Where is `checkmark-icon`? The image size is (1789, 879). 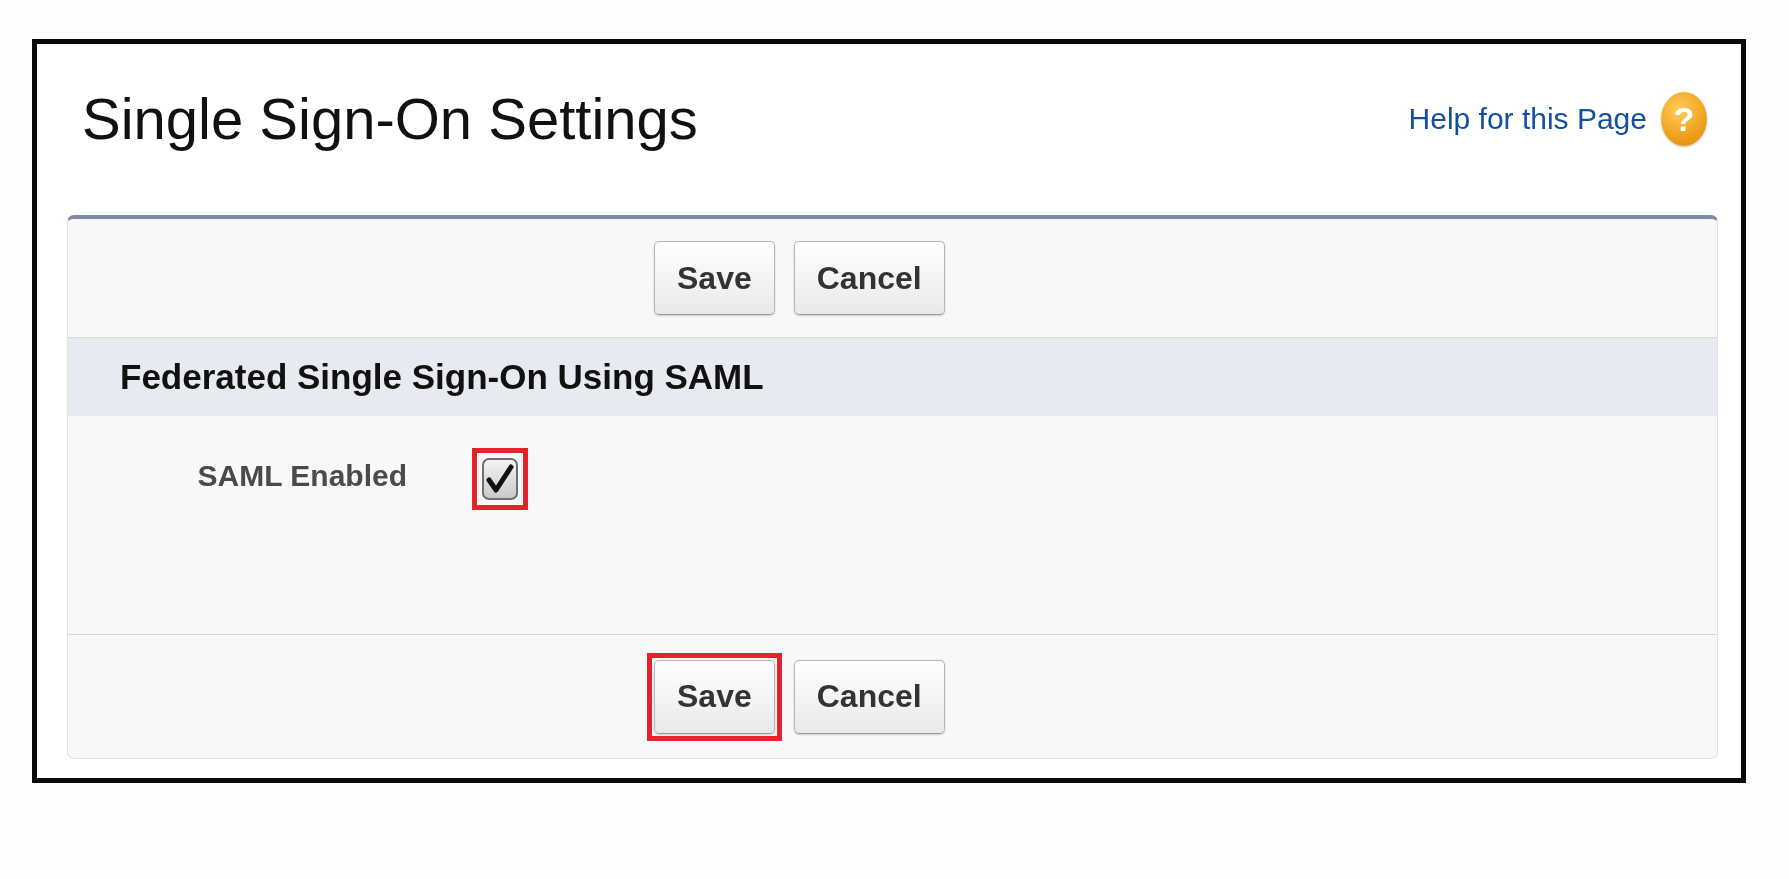
checkmark-icon is located at coordinates (500, 478).